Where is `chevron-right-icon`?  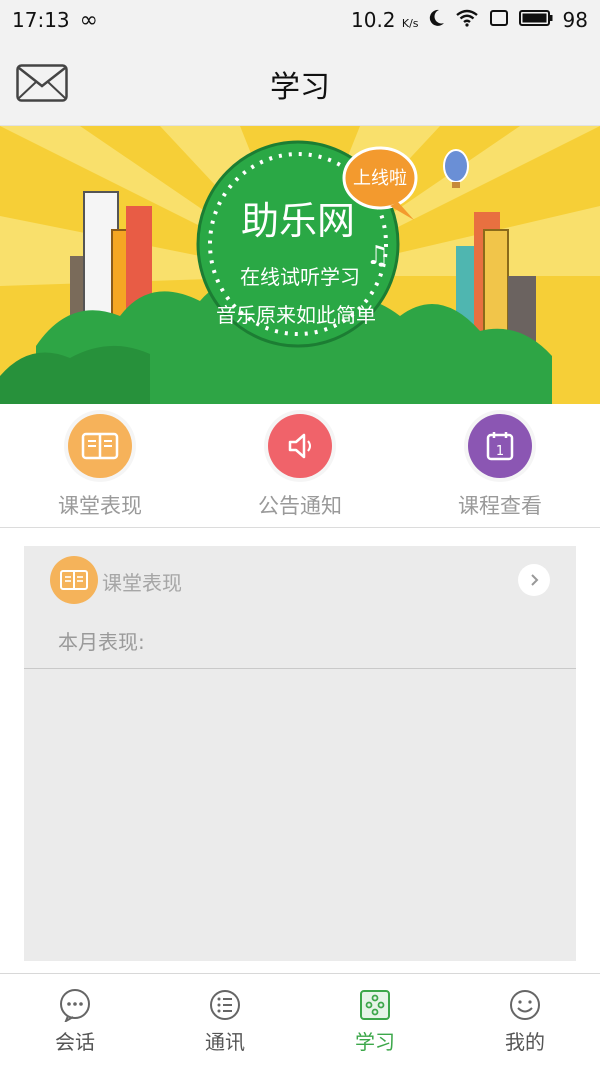 chevron-right-icon is located at coordinates (534, 580).